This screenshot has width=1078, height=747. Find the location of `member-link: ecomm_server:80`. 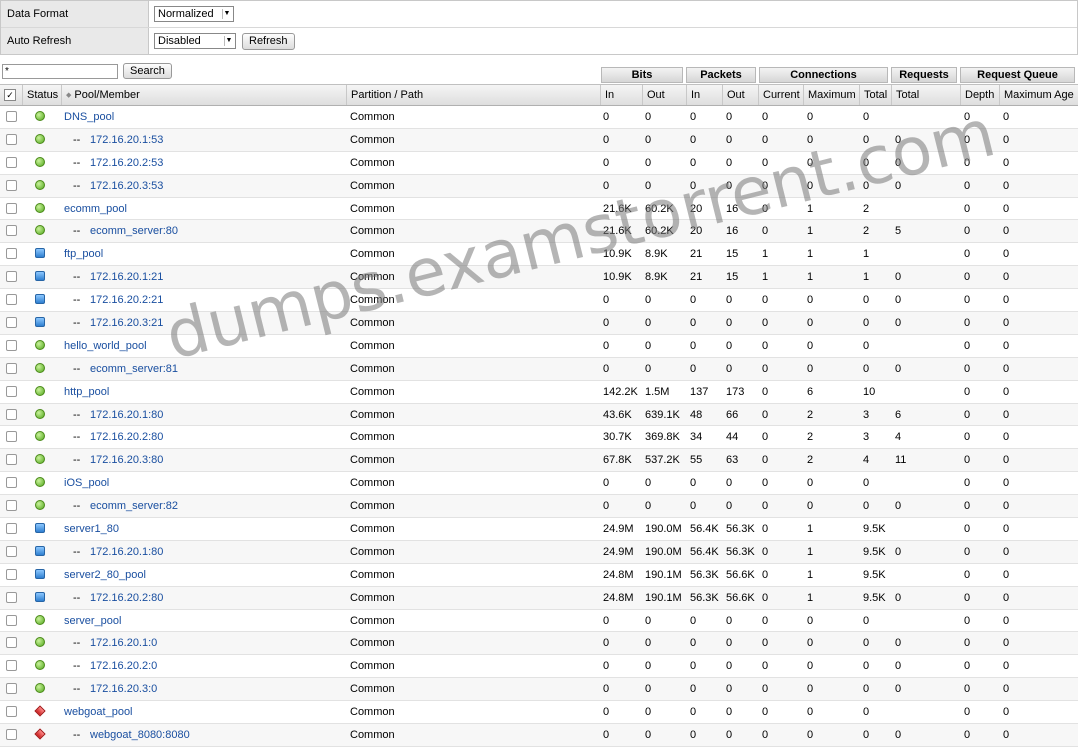

member-link: ecomm_server:80 is located at coordinates (134, 231).